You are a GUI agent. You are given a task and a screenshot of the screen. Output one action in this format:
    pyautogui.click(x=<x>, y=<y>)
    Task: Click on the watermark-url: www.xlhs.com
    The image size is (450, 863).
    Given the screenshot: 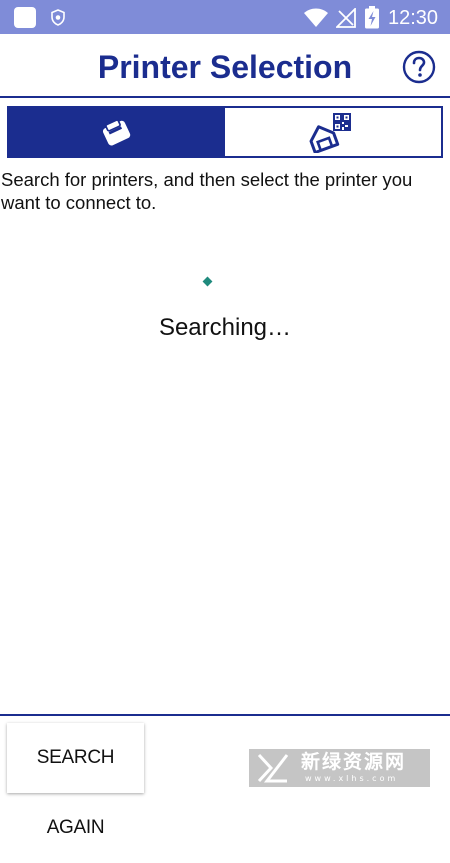 What is the action you would take?
    pyautogui.click(x=352, y=778)
    